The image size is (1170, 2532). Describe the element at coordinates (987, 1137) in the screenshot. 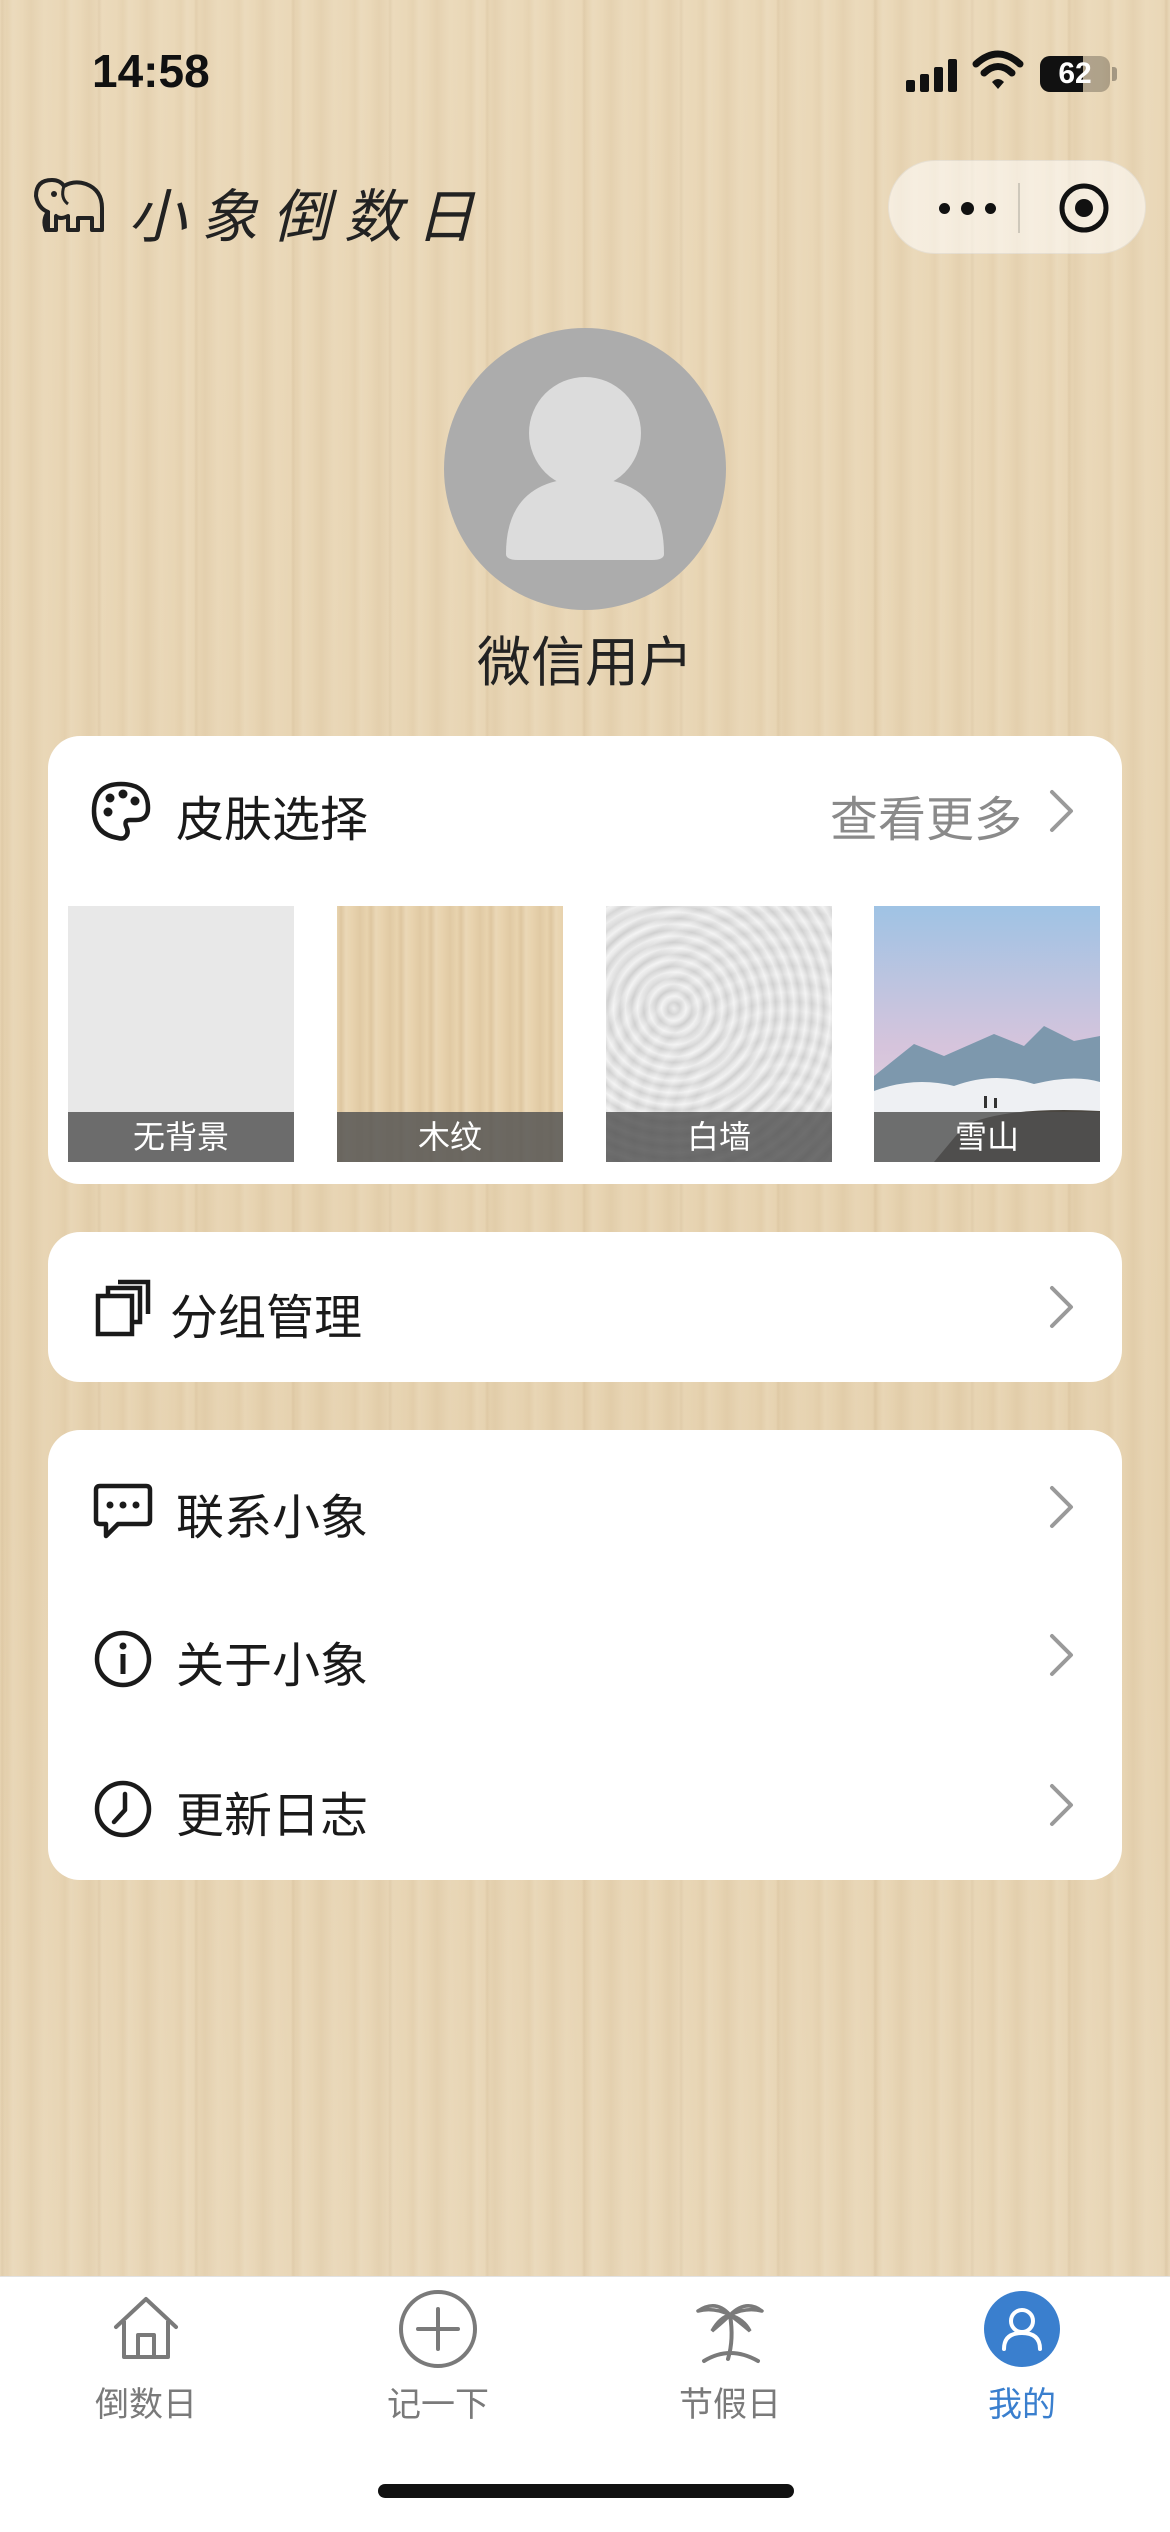

I see `skin-label: 雪山` at that location.